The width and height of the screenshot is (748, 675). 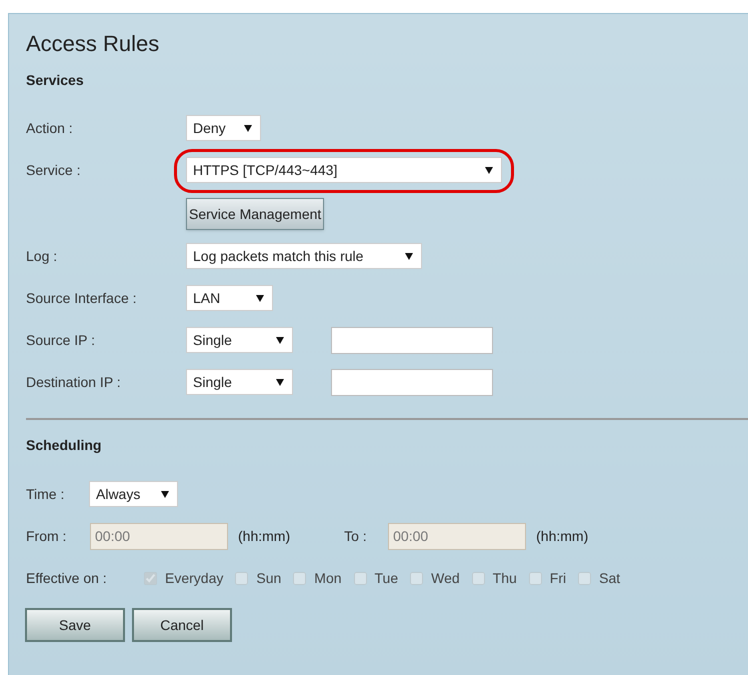 I want to click on checkbox-label: Fri, so click(x=558, y=578).